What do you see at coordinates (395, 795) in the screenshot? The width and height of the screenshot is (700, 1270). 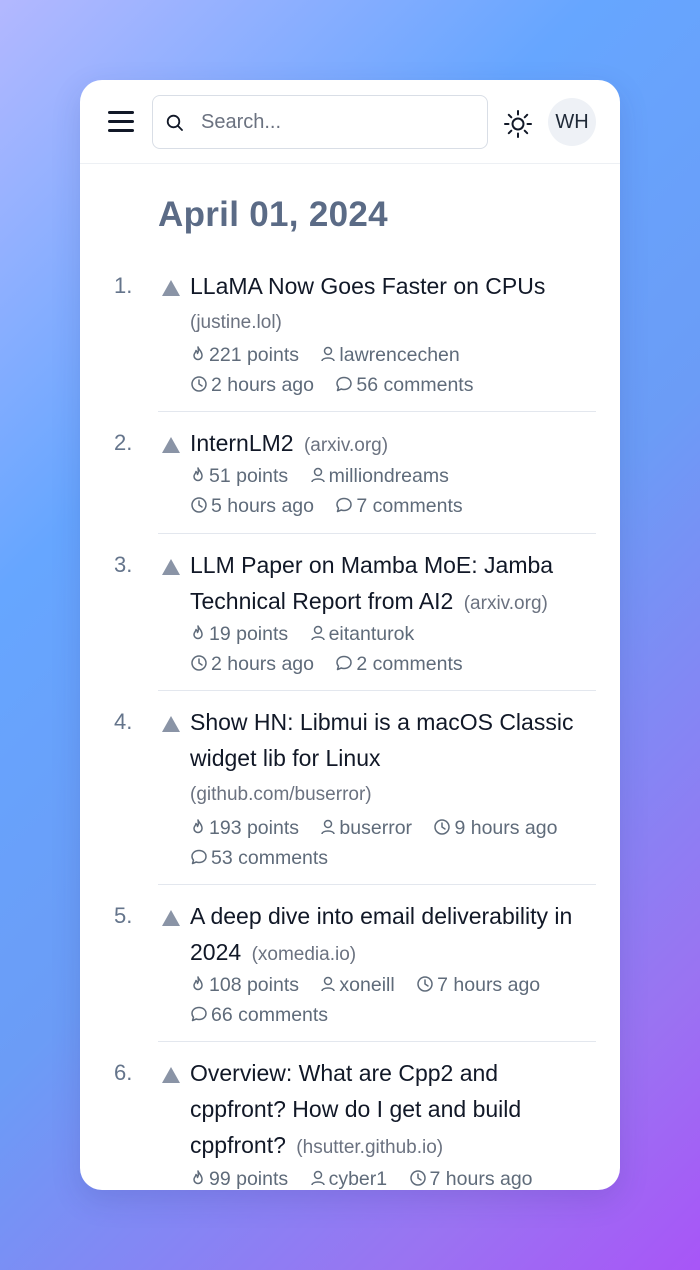 I see `story-domain: (github.com/buserror)` at bounding box center [395, 795].